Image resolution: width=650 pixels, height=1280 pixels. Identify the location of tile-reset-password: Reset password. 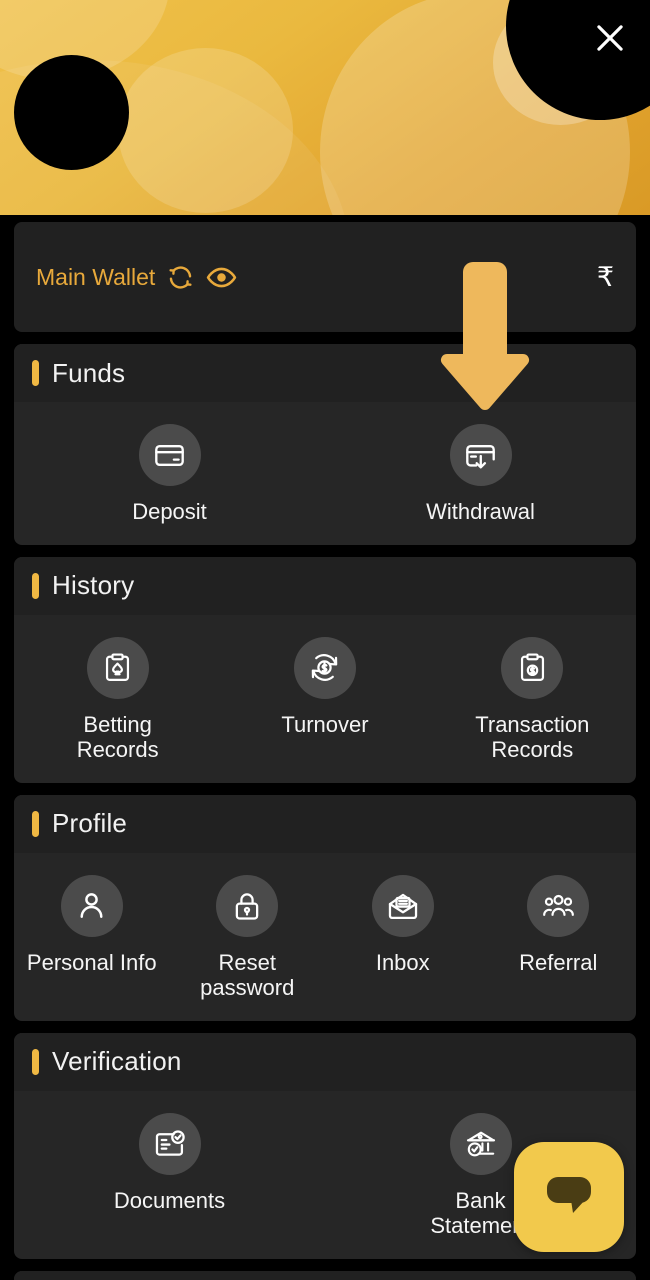
(248, 937).